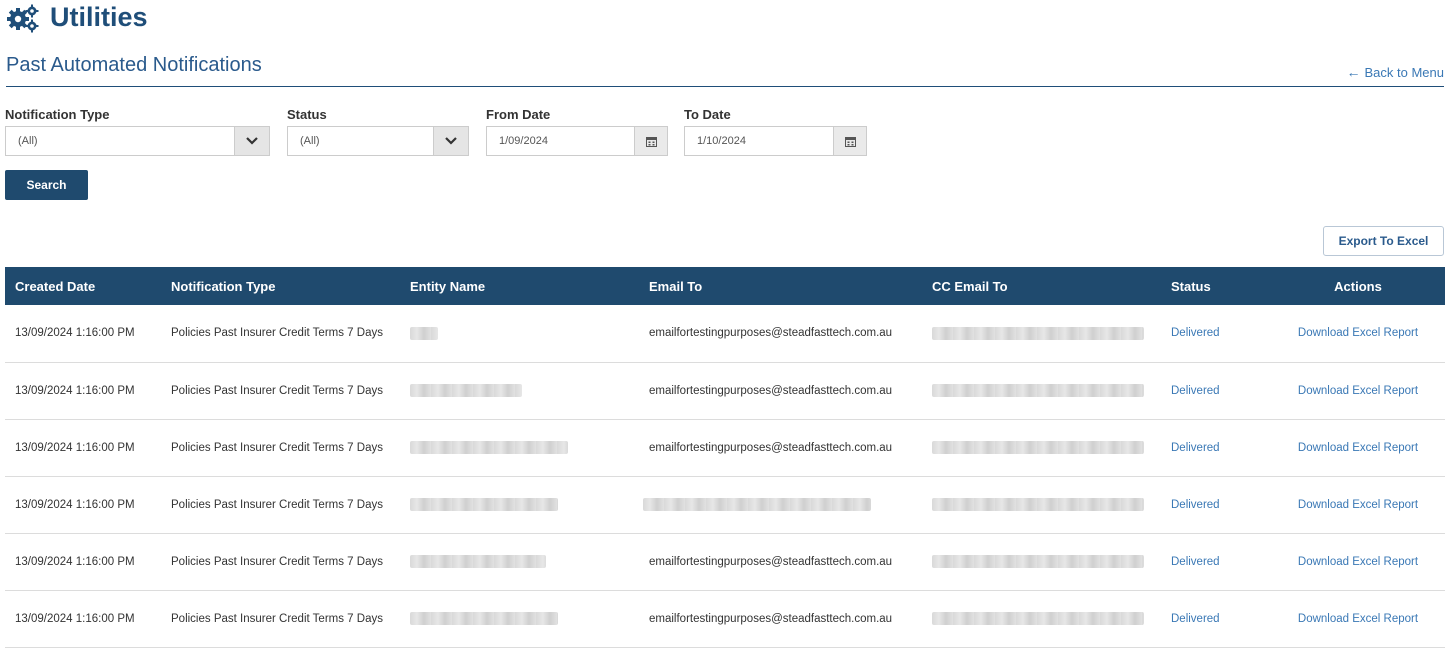 The width and height of the screenshot is (1446, 648). Describe the element at coordinates (1383, 241) in the screenshot. I see `export-to-excel-button: Export To Excel` at that location.